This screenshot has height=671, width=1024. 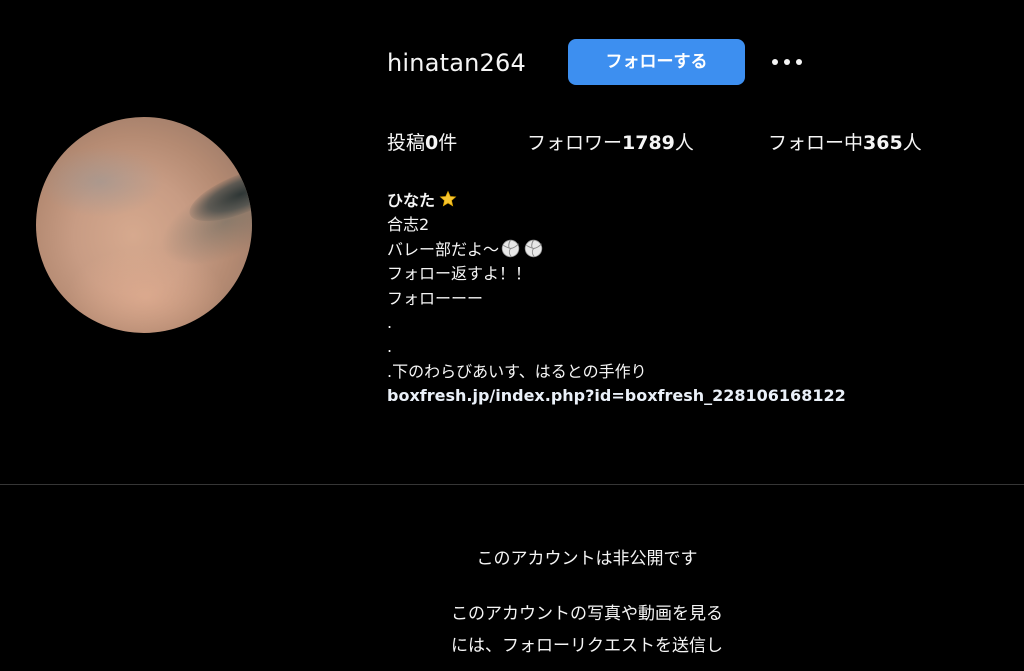 What do you see at coordinates (575, 143) in the screenshot?
I see `stat-followers-label: フォロワー` at bounding box center [575, 143].